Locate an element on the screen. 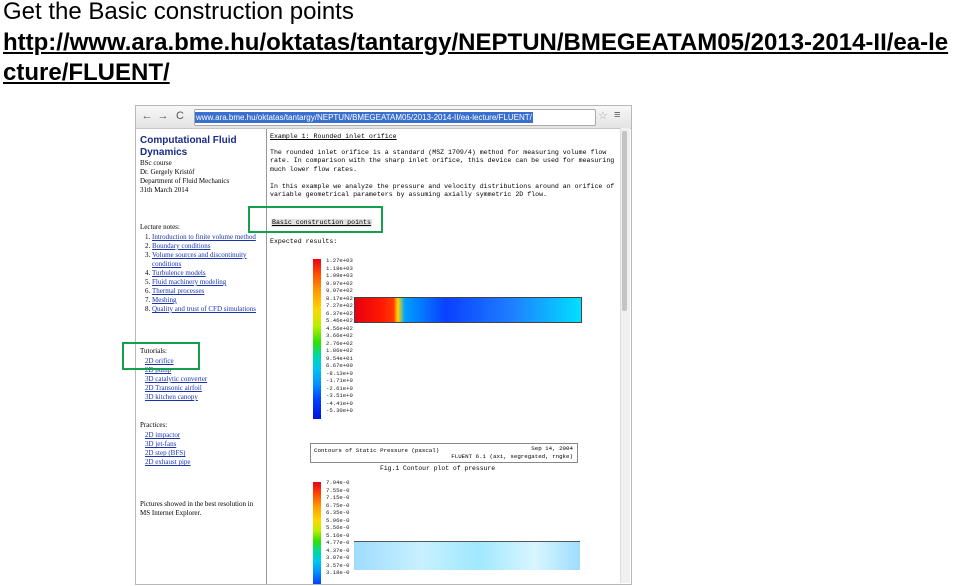 The image size is (960, 586). velocity-contour-plot is located at coordinates (467, 555).